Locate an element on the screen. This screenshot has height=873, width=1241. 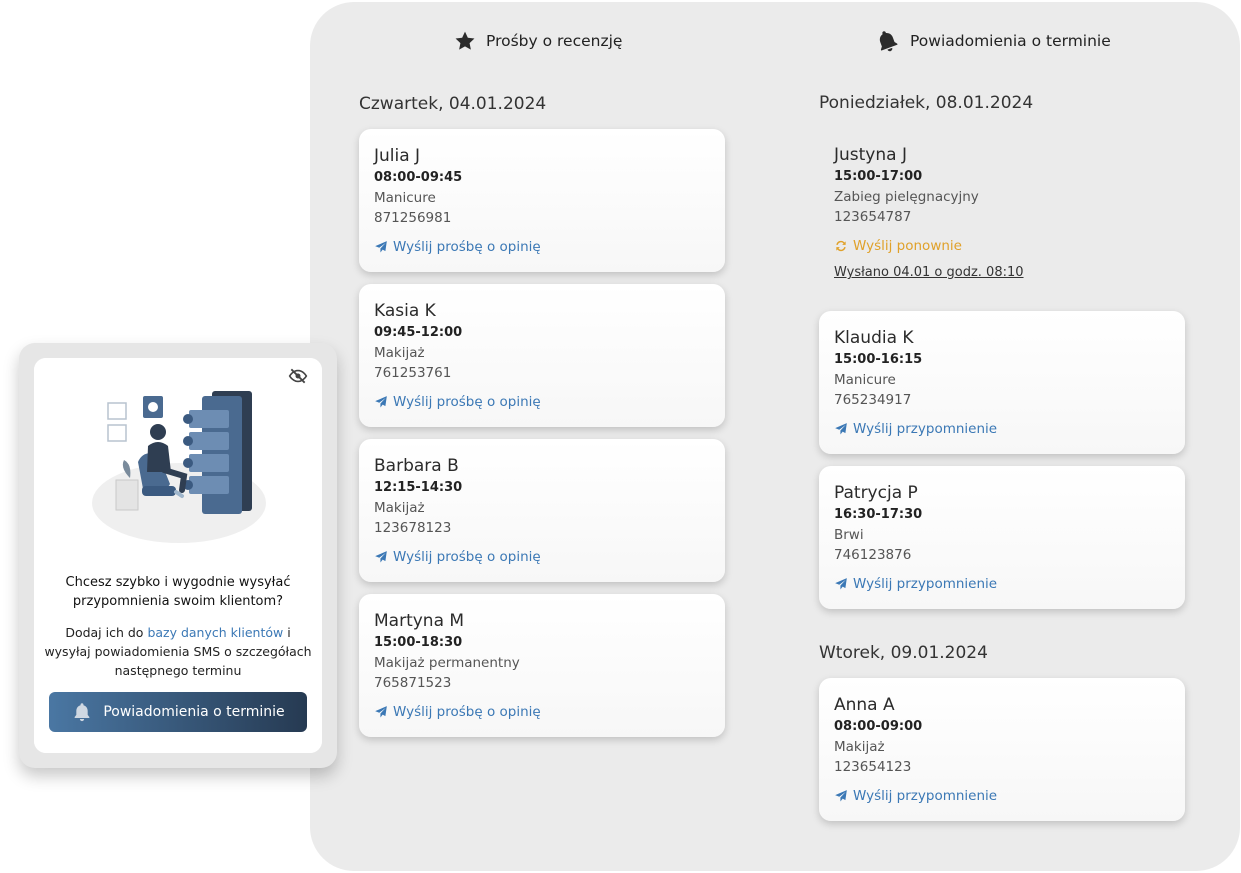
client-name: Kasia K is located at coordinates (405, 311).